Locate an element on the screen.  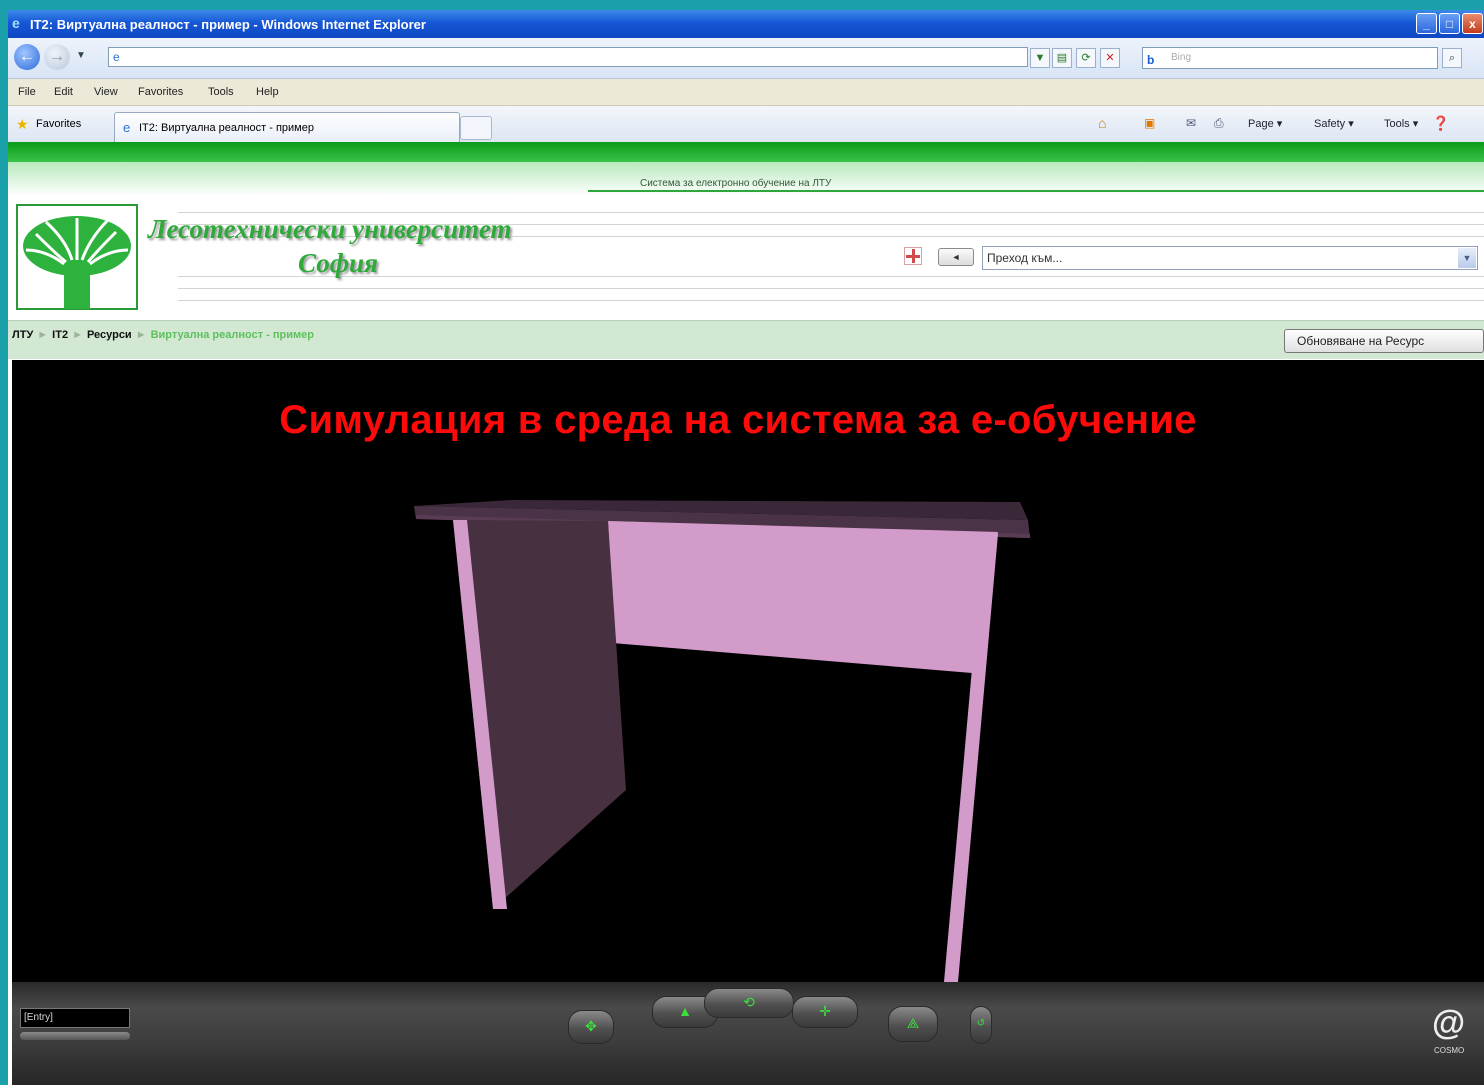
new-tab-button is located at coordinates (476, 128).